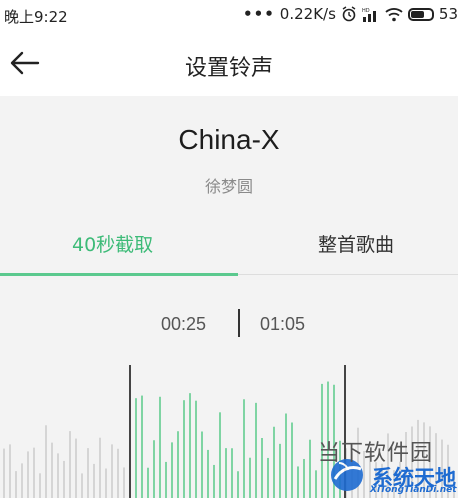  Describe the element at coordinates (229, 15) in the screenshot. I see `status-bar: 晚上9:22 ••• 0.22K/s HD 53` at that location.